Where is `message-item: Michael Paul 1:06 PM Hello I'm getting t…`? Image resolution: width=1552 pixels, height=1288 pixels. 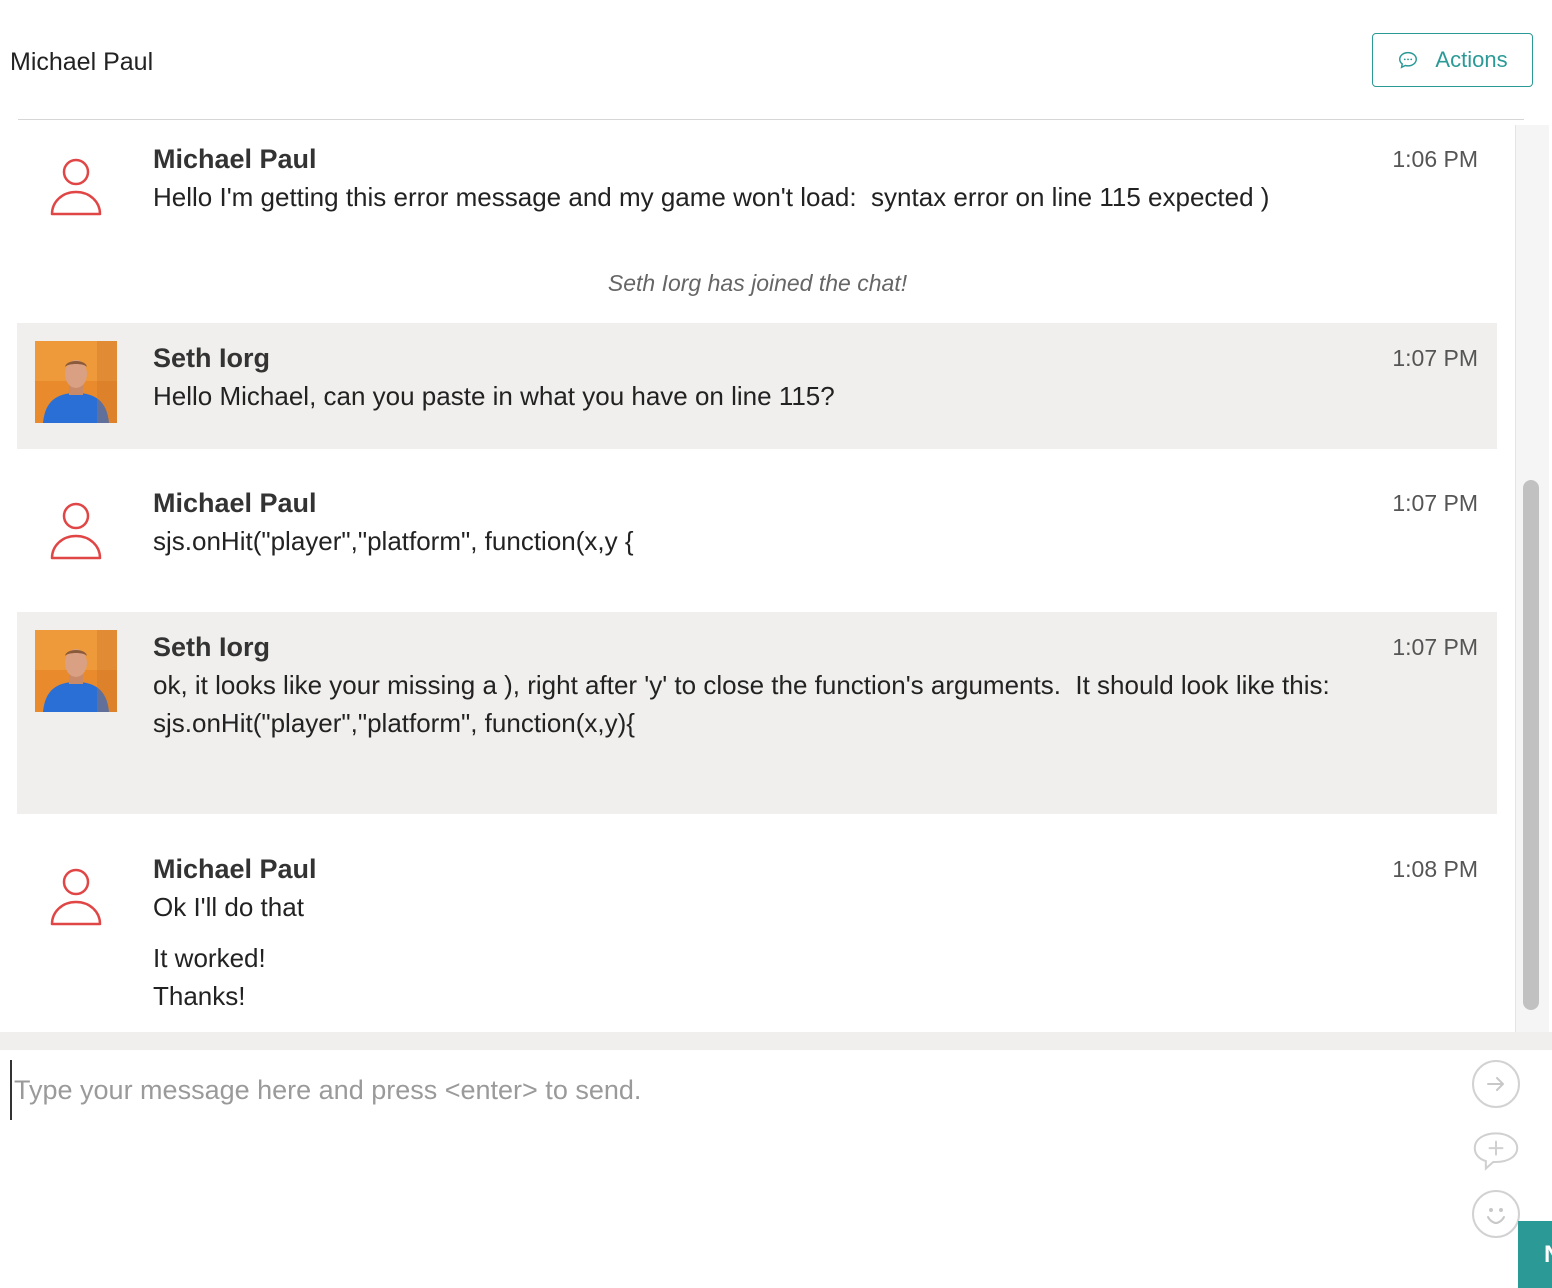
message-item: Michael Paul 1:06 PM Hello I'm getting t… is located at coordinates (757, 190).